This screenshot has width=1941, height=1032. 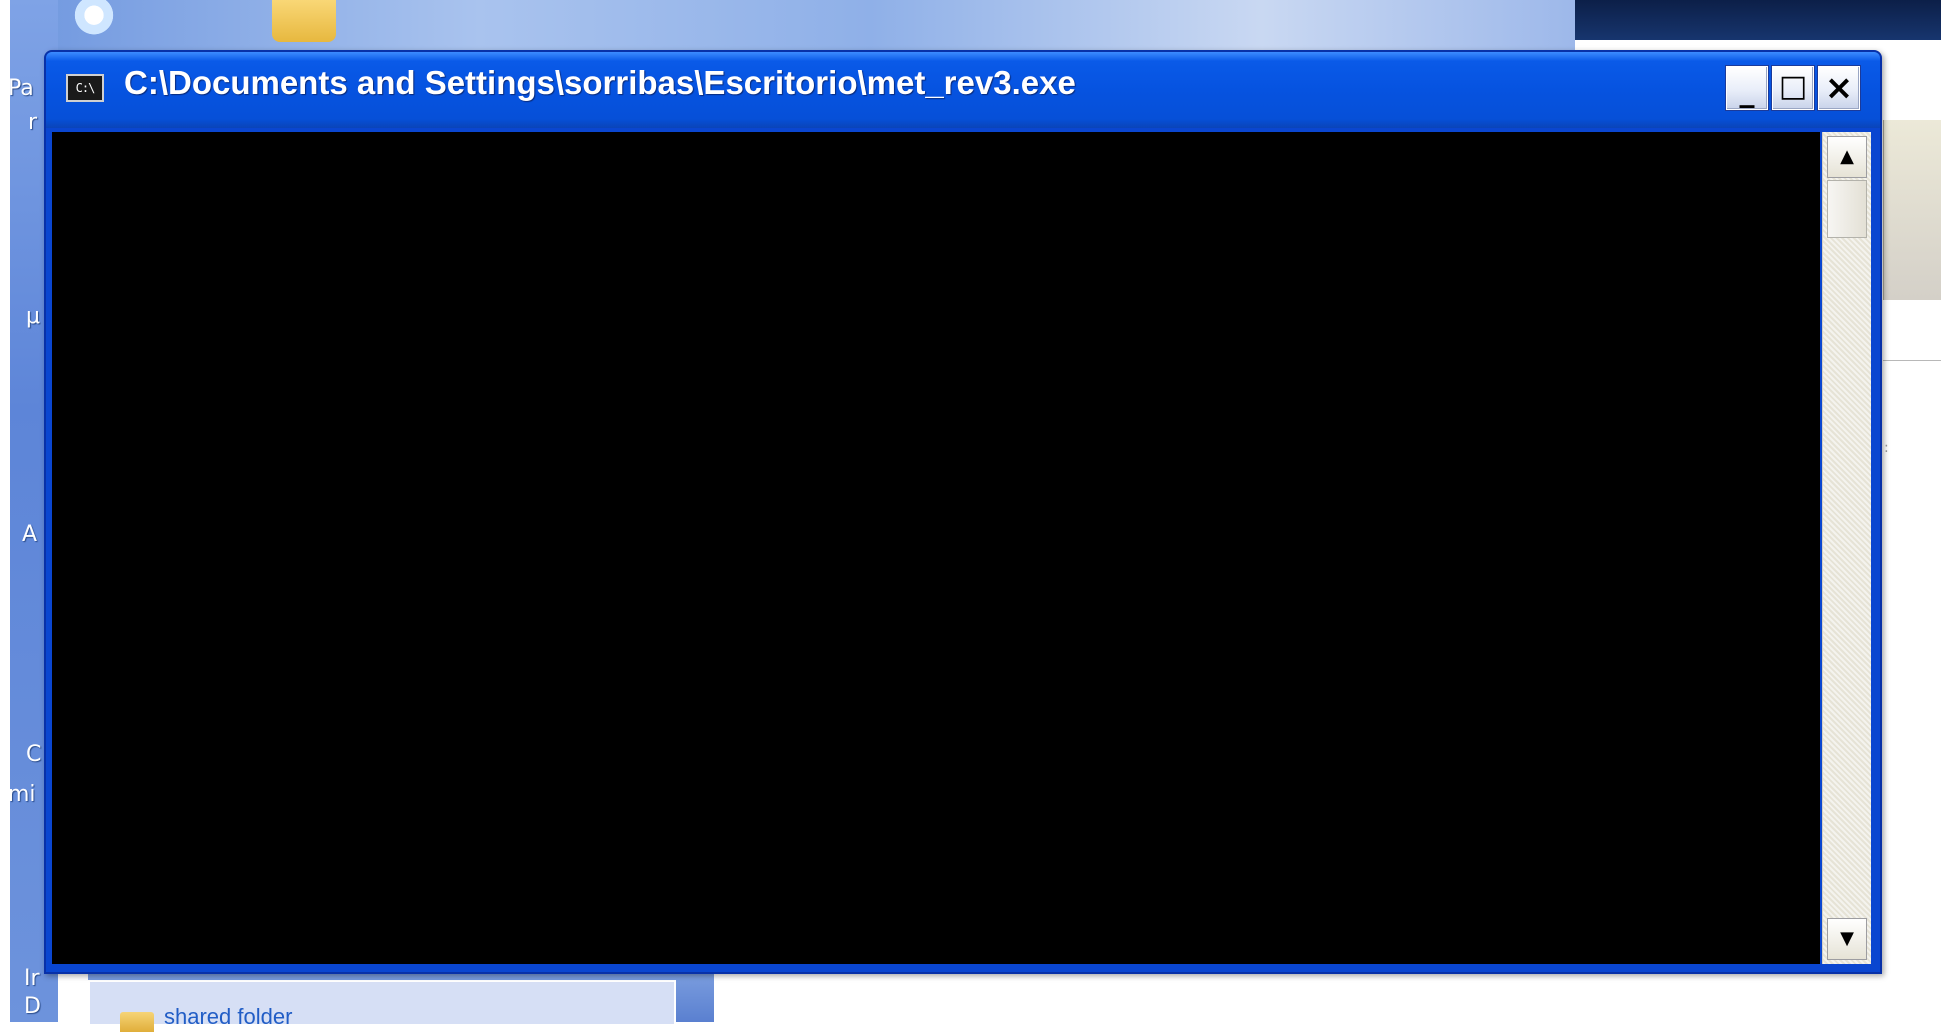 What do you see at coordinates (1793, 88) in the screenshot?
I see `maximize-button: □` at bounding box center [1793, 88].